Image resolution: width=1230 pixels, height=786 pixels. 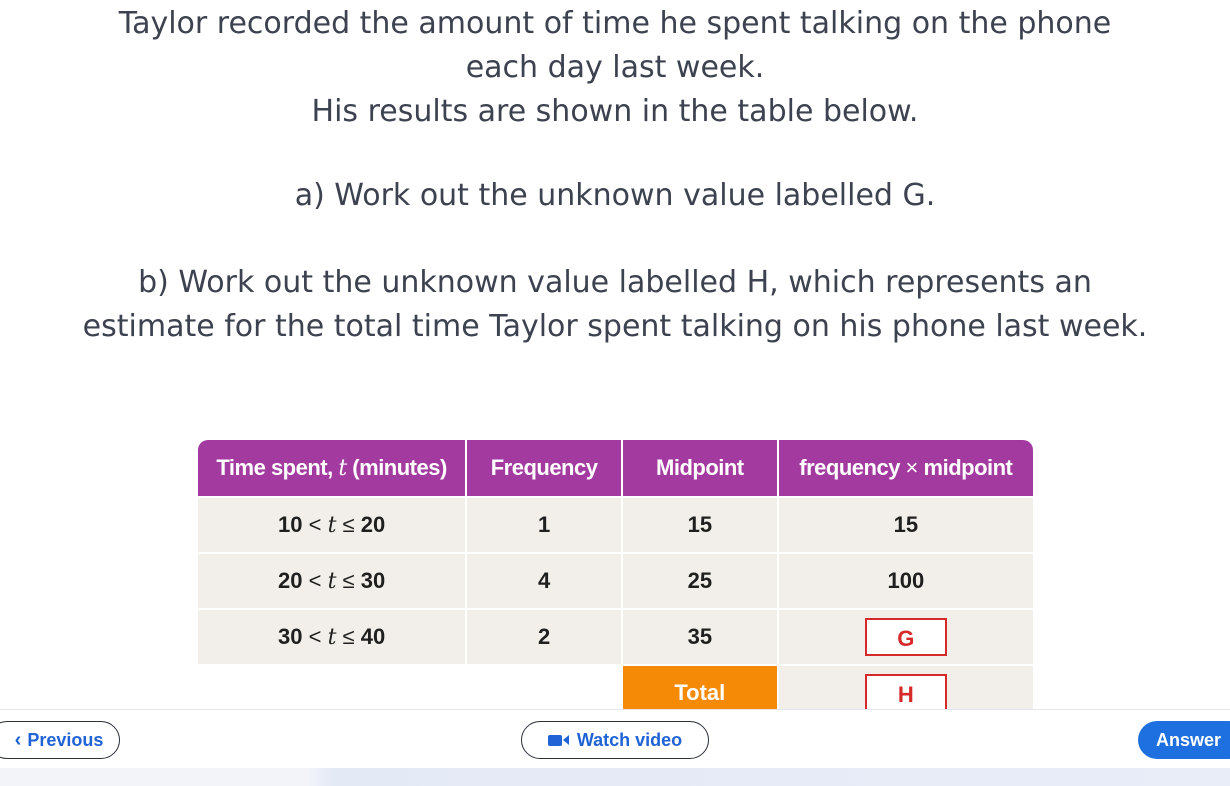 I want to click on variable-t: t, so click(x=342, y=468).